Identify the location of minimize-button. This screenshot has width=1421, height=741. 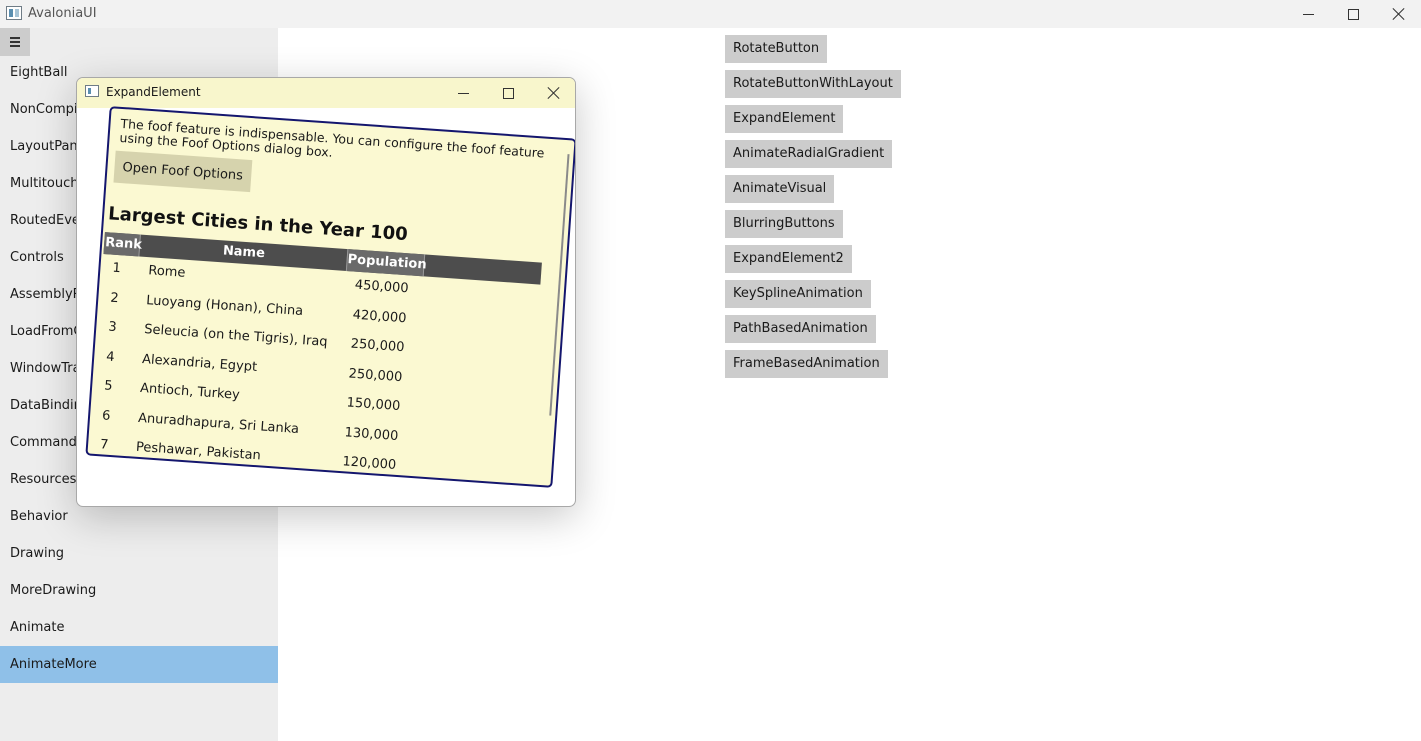
(1308, 14).